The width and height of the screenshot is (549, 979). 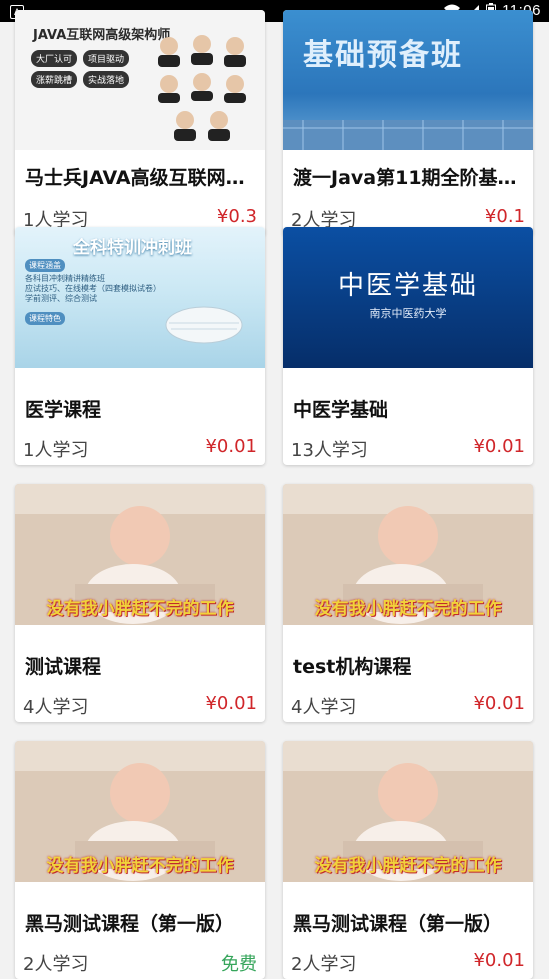 What do you see at coordinates (54, 58) in the screenshot?
I see `thumb-tag: 大厂认可` at bounding box center [54, 58].